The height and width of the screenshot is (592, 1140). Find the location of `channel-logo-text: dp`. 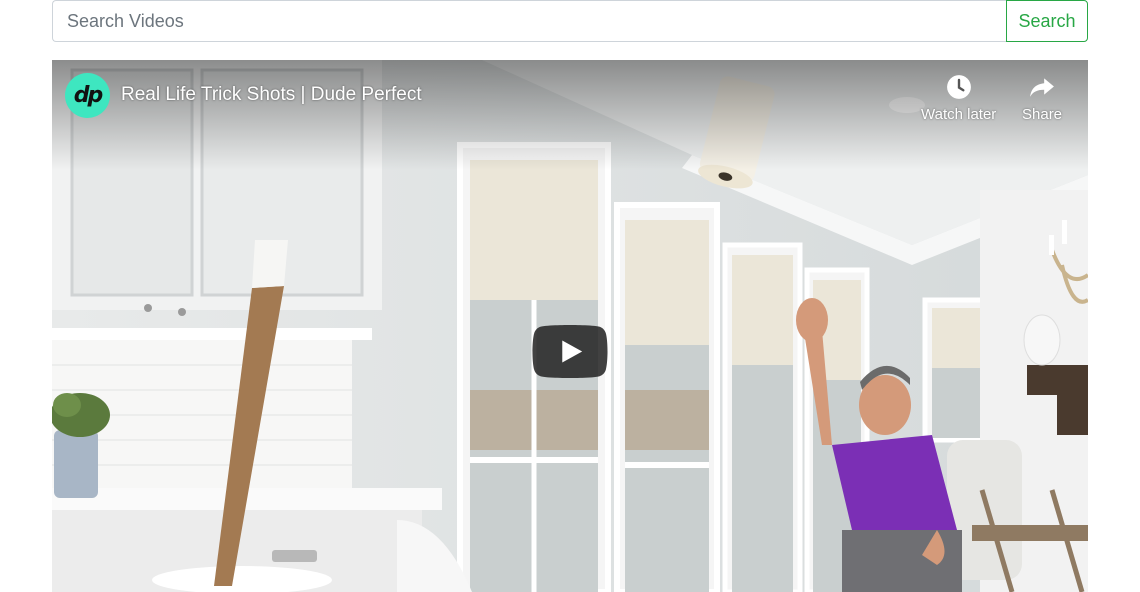

channel-logo-text: dp is located at coordinates (88, 95).